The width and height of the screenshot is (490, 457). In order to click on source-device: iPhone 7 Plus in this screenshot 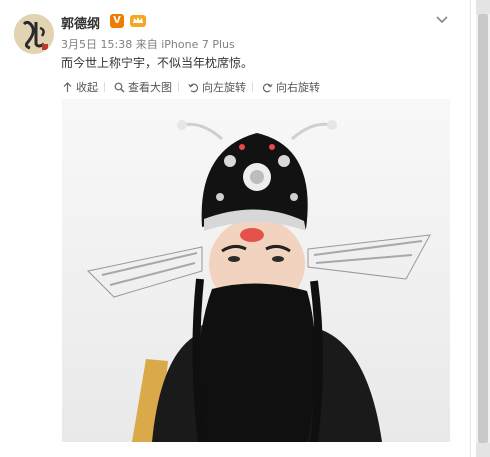, I will do `click(198, 44)`.